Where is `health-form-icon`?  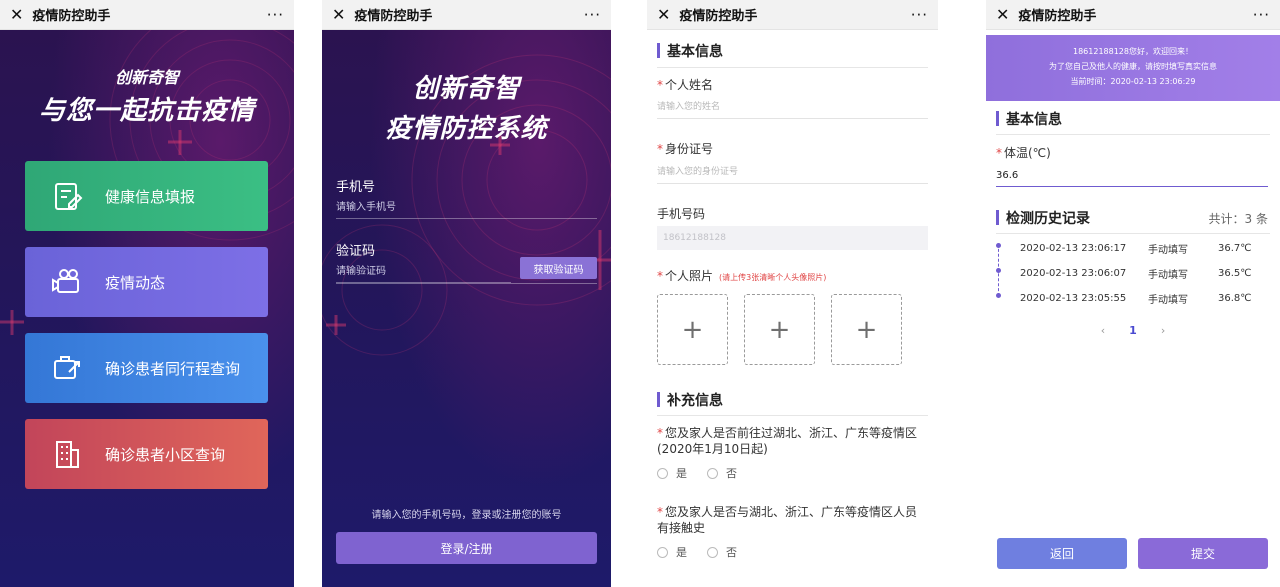
health-form-icon is located at coordinates (67, 196).